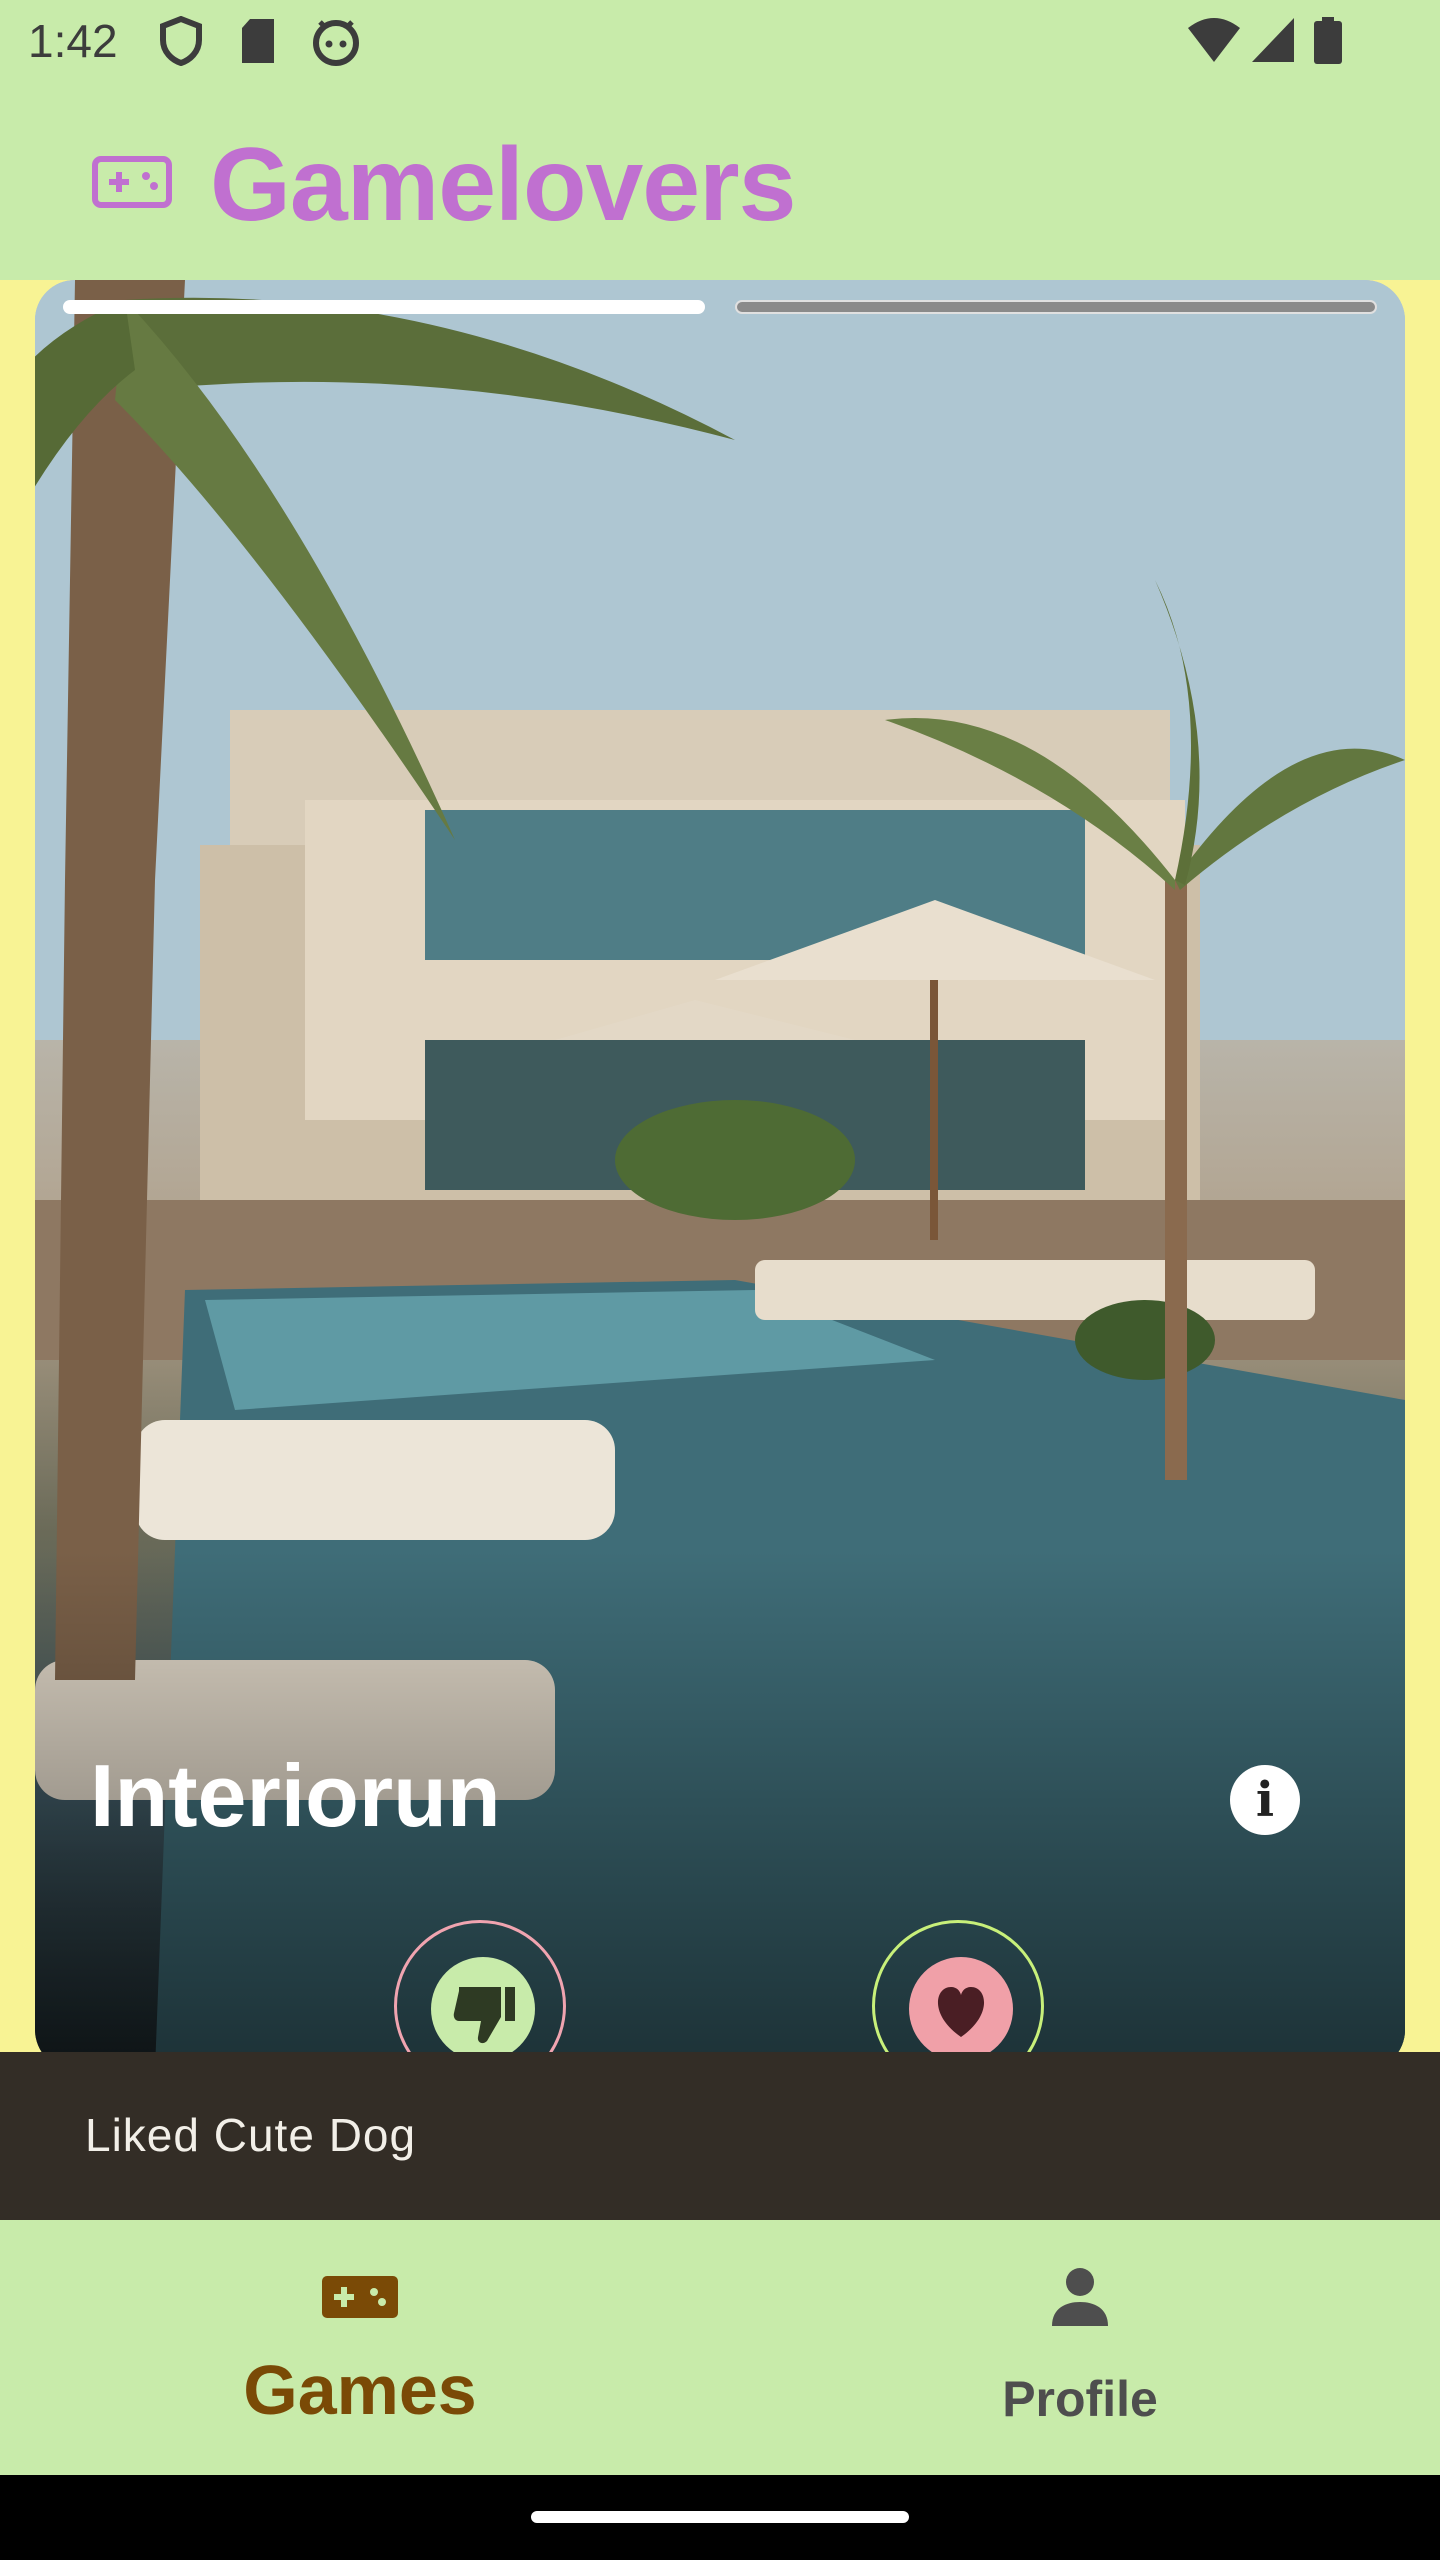  Describe the element at coordinates (484, 2015) in the screenshot. I see `thumbs-down-icon` at that location.